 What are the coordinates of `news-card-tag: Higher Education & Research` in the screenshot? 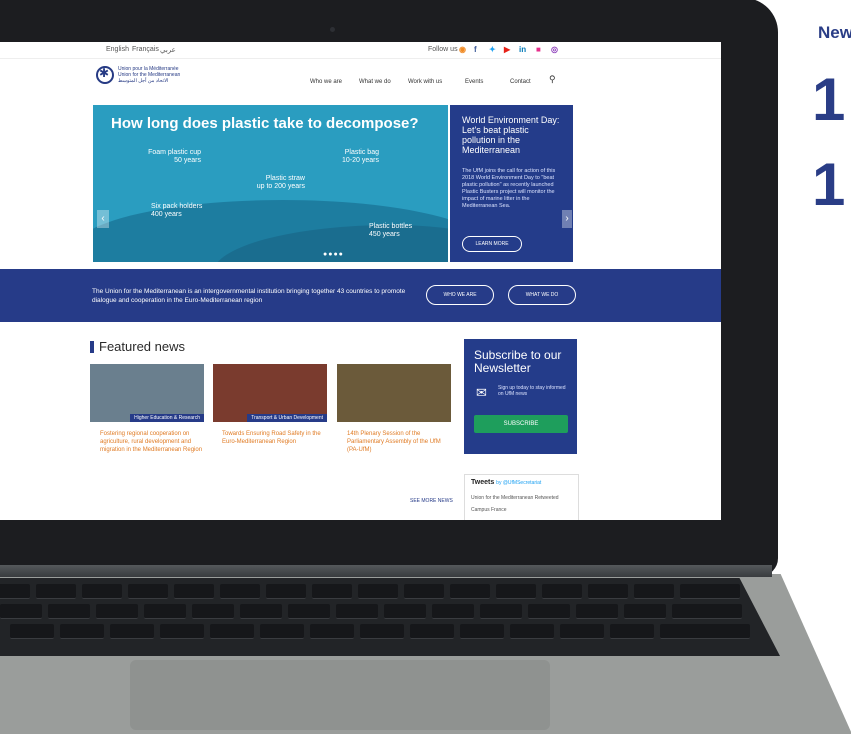 It's located at (167, 418).